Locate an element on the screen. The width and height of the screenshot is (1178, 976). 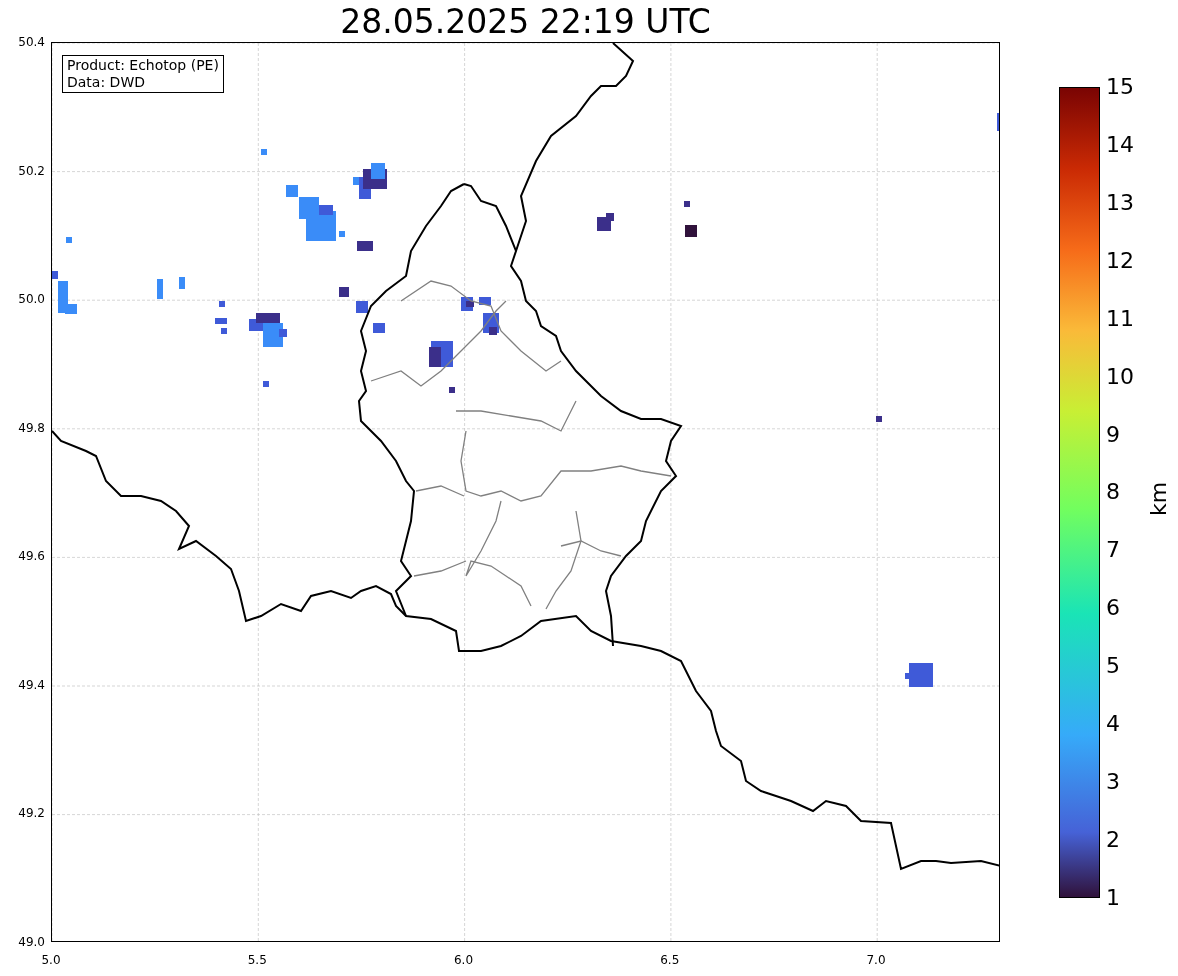
y-axis-tick-label: 49.8 is located at coordinates (31, 427).